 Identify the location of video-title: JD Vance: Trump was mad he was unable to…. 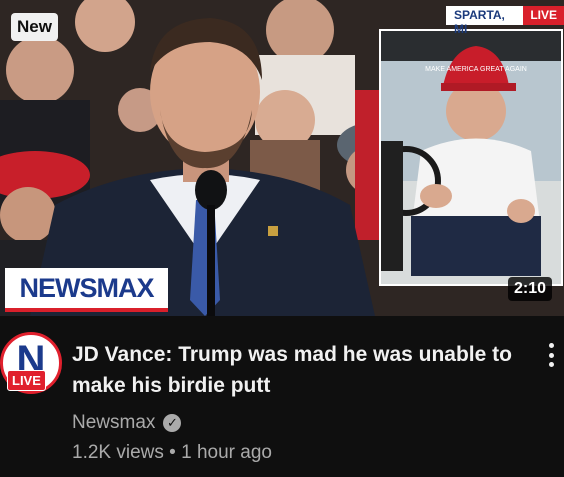
(302, 370).